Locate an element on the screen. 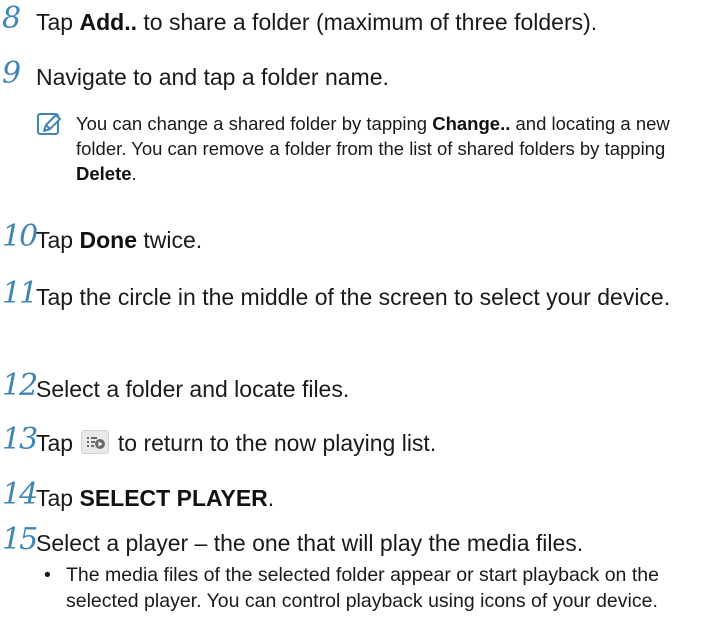 The width and height of the screenshot is (718, 641). step-text: Select a folder and locate files. is located at coordinates (193, 389).